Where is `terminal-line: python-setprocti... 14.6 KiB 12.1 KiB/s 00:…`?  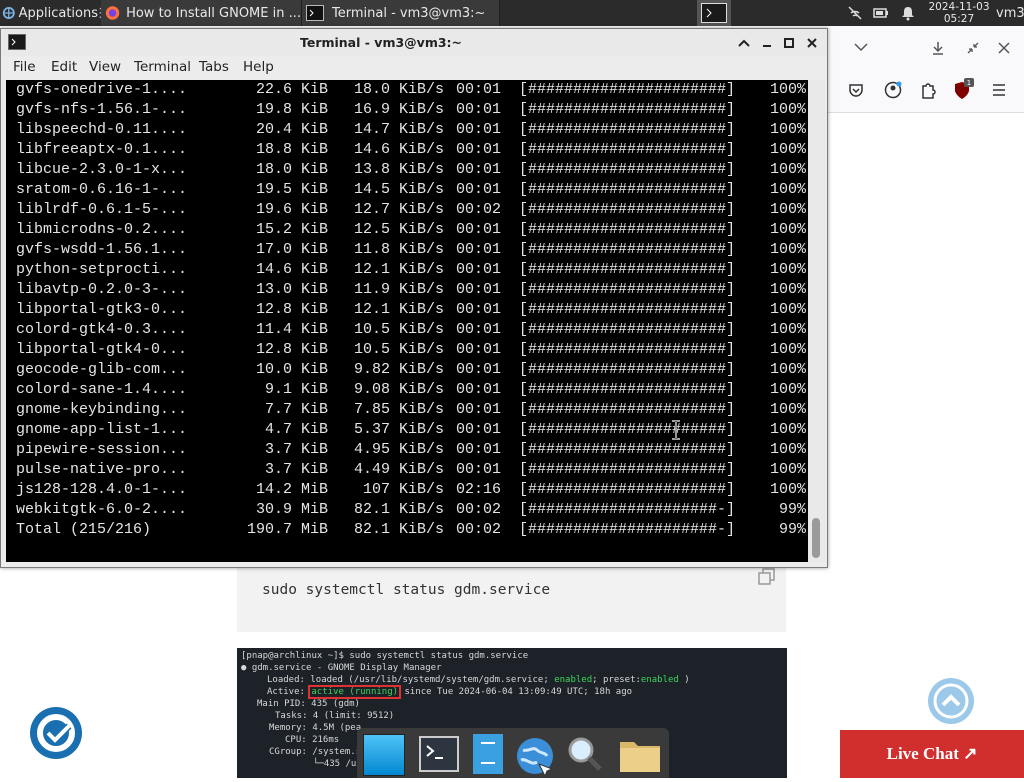
terminal-line: python-setprocti... 14.6 KiB 12.1 KiB/s 00:… is located at coordinates (411, 270).